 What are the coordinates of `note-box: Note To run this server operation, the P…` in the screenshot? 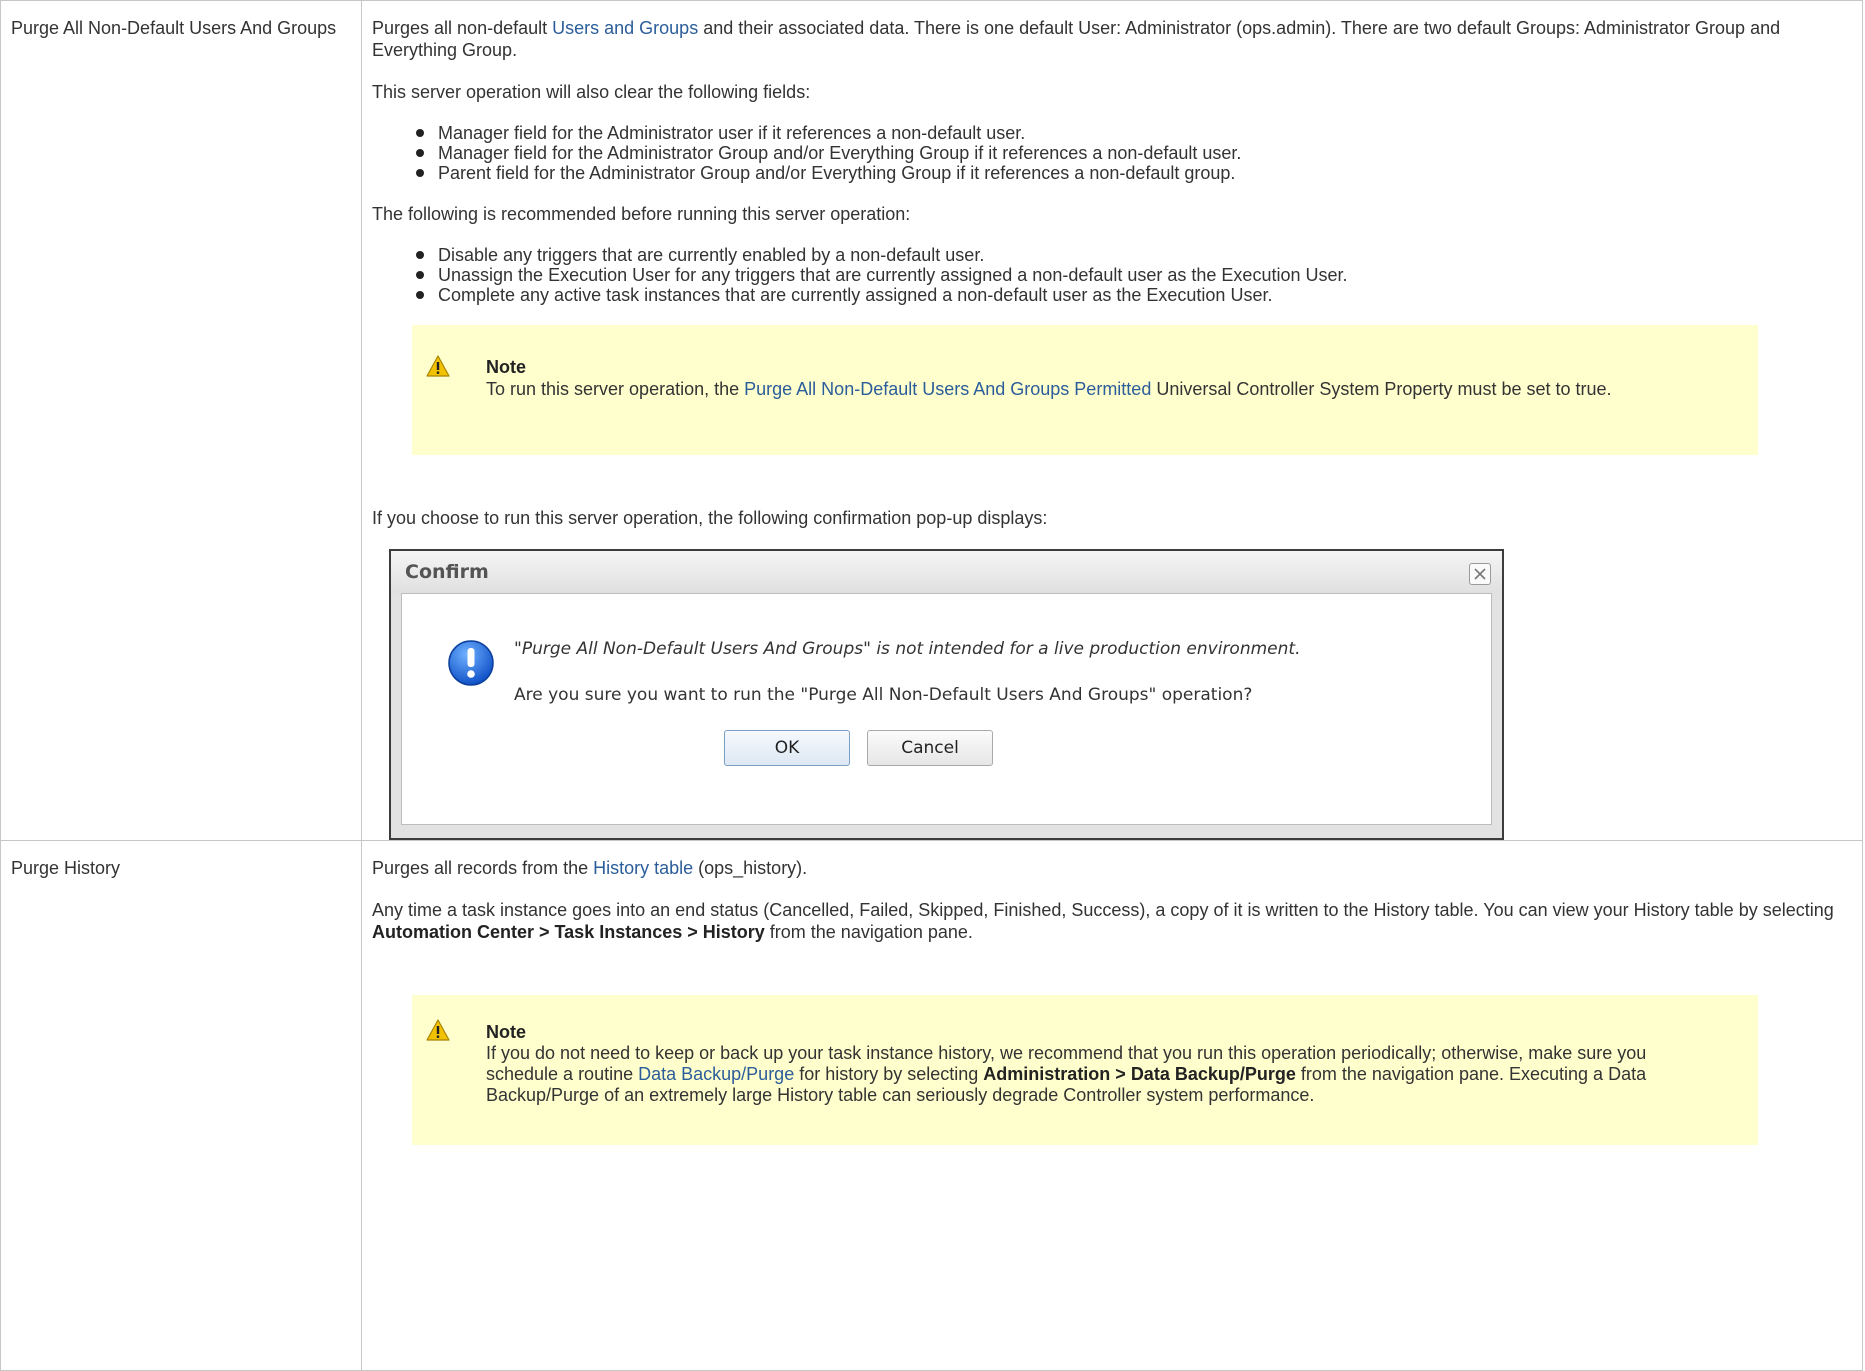 It's located at (1085, 390).